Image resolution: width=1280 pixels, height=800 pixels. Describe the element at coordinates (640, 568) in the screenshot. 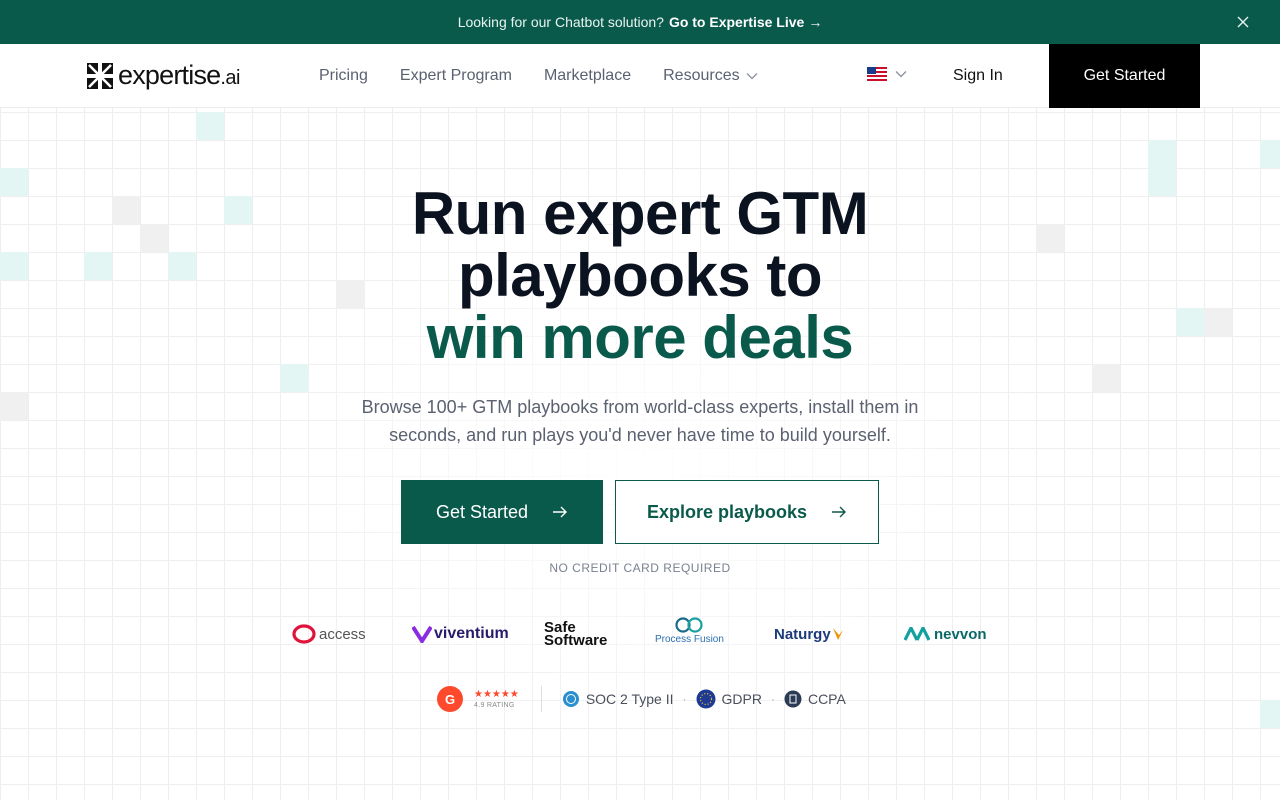

I see `no-credit-card-note: NO CREDIT CARD REQUIRED` at that location.